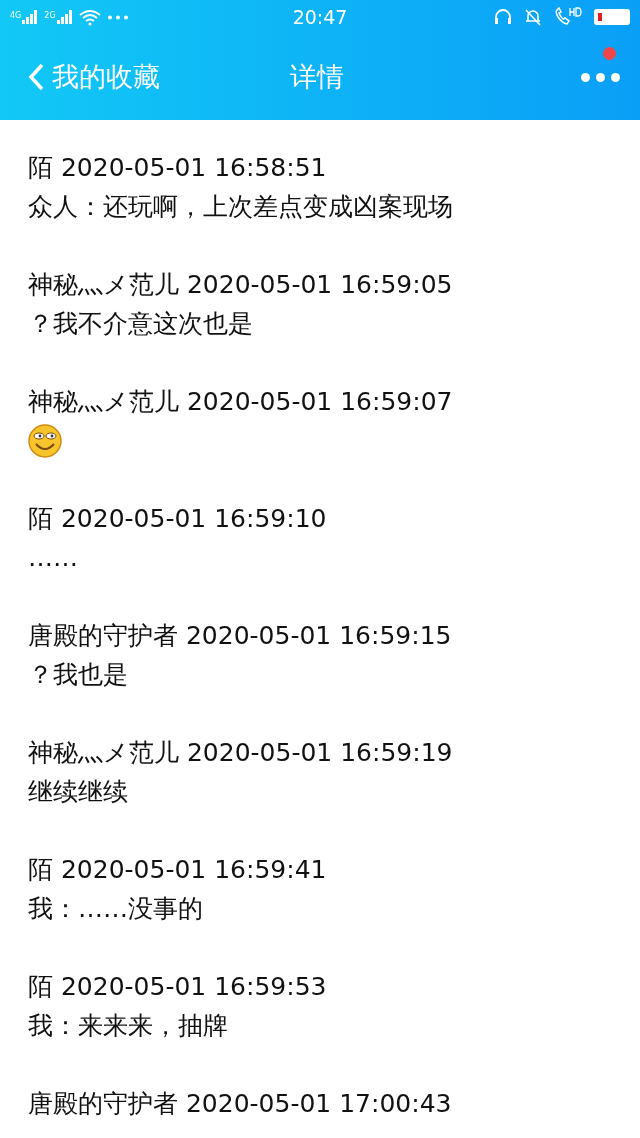 This screenshot has height=1138, width=640. I want to click on back-button: 我的收藏, so click(94, 77).